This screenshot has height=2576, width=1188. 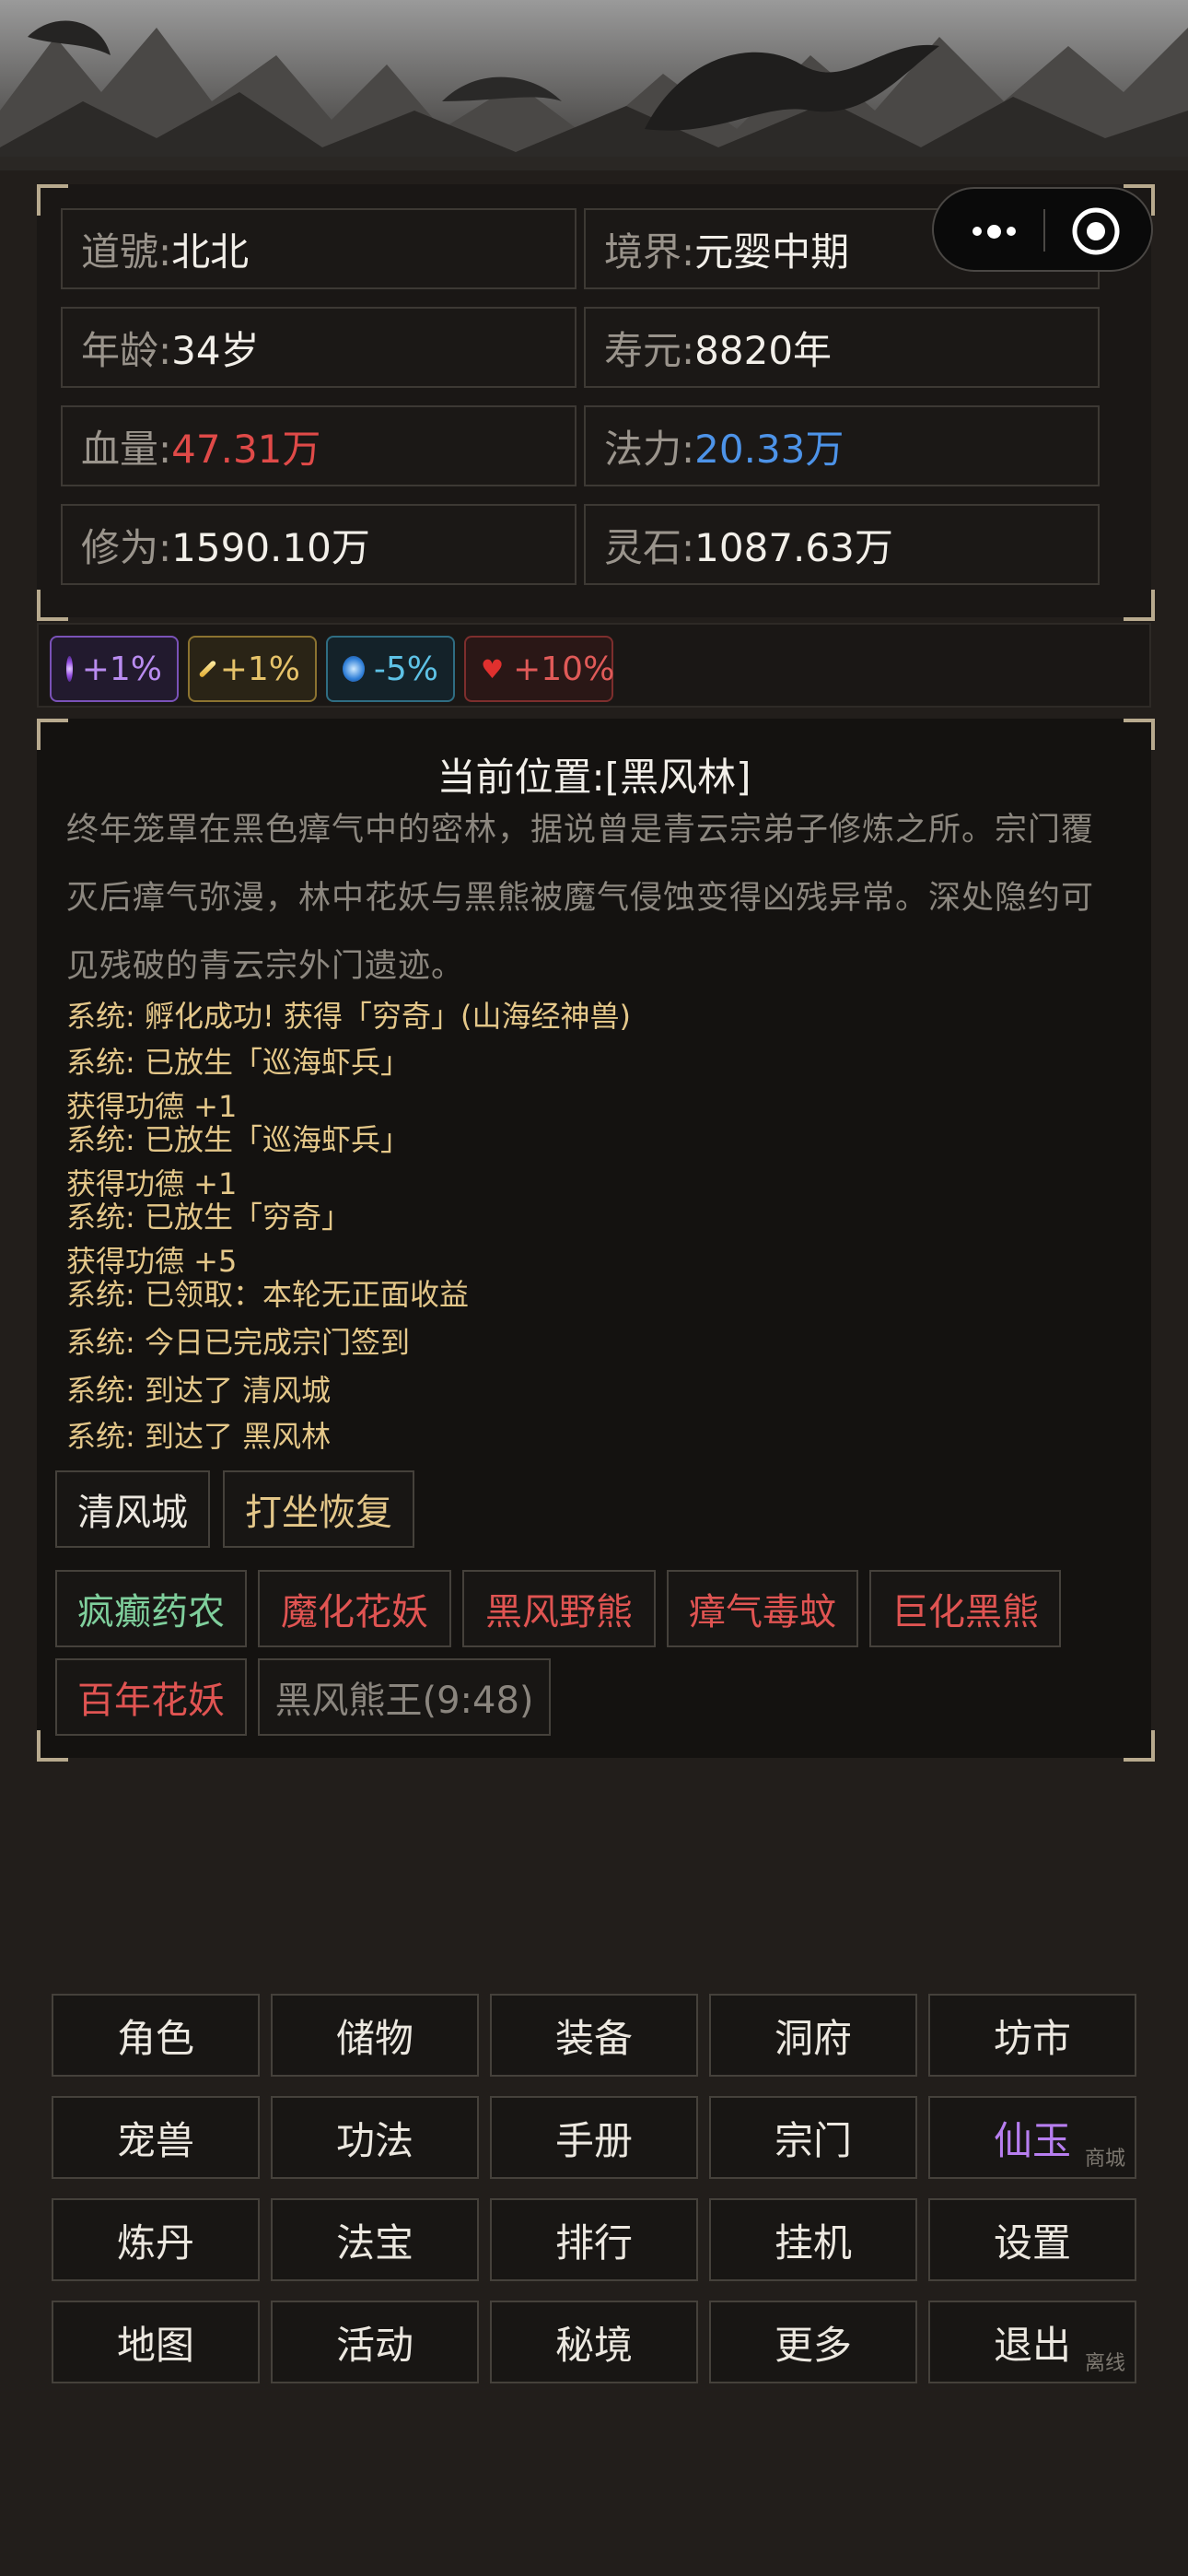 What do you see at coordinates (151, 1608) in the screenshot?
I see `monster-button: 疯癫药农` at bounding box center [151, 1608].